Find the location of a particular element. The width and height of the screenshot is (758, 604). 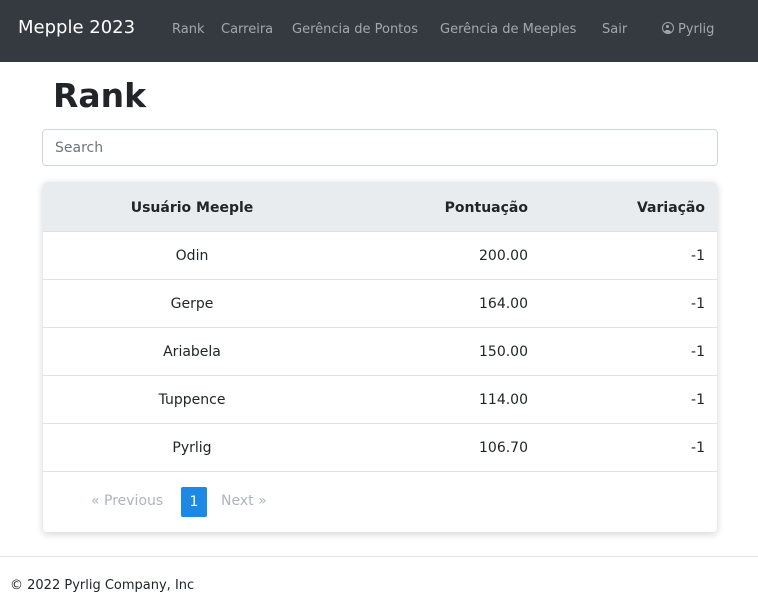

nav-link-gerencia-meeples: Gerência de Meeples is located at coordinates (508, 29).